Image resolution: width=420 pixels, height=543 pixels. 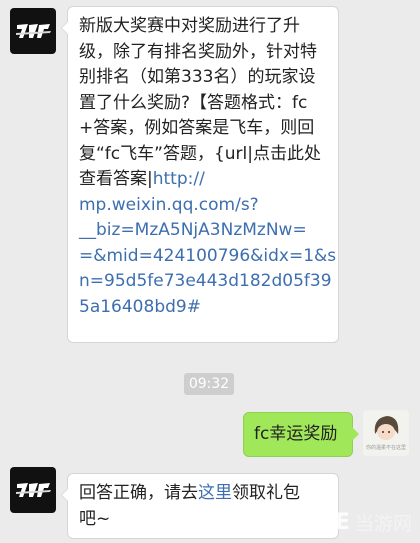 What do you see at coordinates (95, 518) in the screenshot?
I see `message-line: 吧~` at bounding box center [95, 518].